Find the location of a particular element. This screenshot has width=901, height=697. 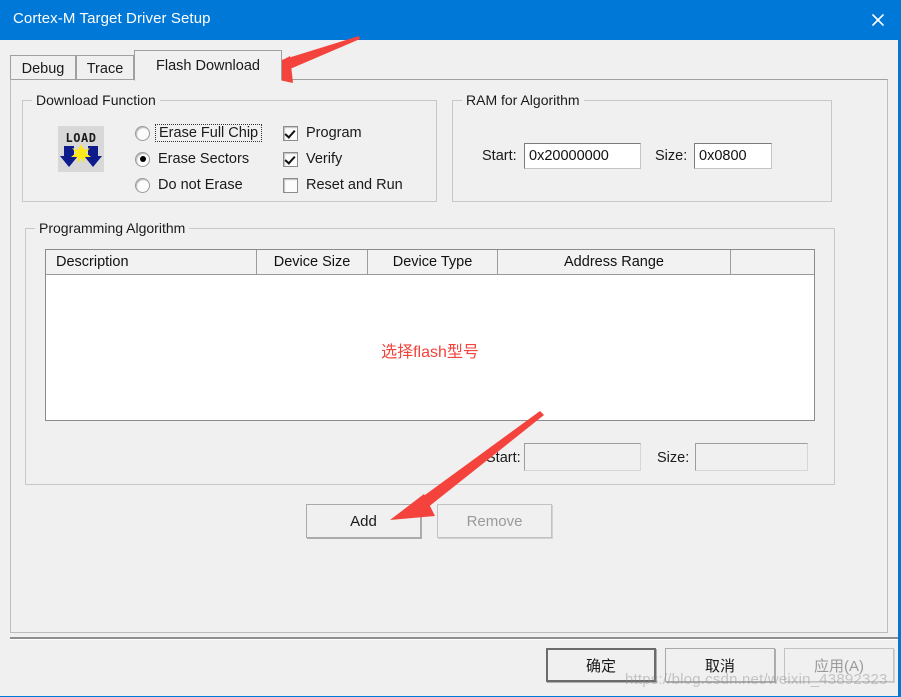

close-button is located at coordinates (876, 20).